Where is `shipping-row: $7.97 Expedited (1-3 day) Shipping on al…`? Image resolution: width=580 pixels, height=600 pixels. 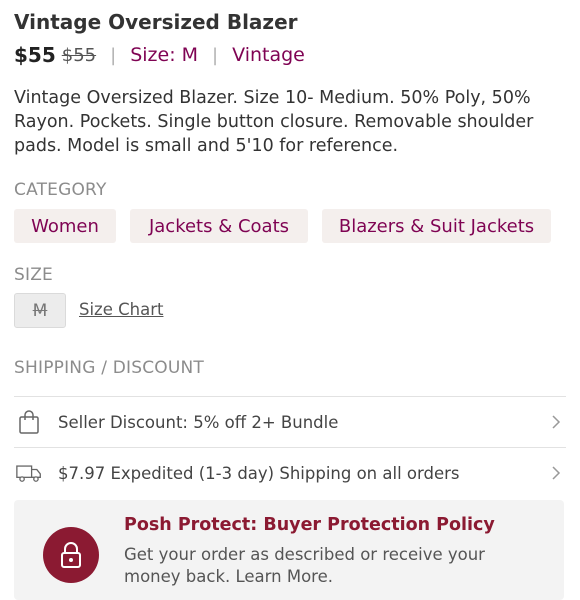 shipping-row: $7.97 Expedited (1-3 day) Shipping on al… is located at coordinates (290, 472).